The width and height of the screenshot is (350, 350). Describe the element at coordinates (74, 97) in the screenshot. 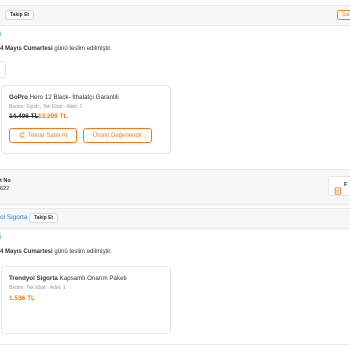

I see `product-title: Hero 12 Black- İthalatçı Garantili` at that location.